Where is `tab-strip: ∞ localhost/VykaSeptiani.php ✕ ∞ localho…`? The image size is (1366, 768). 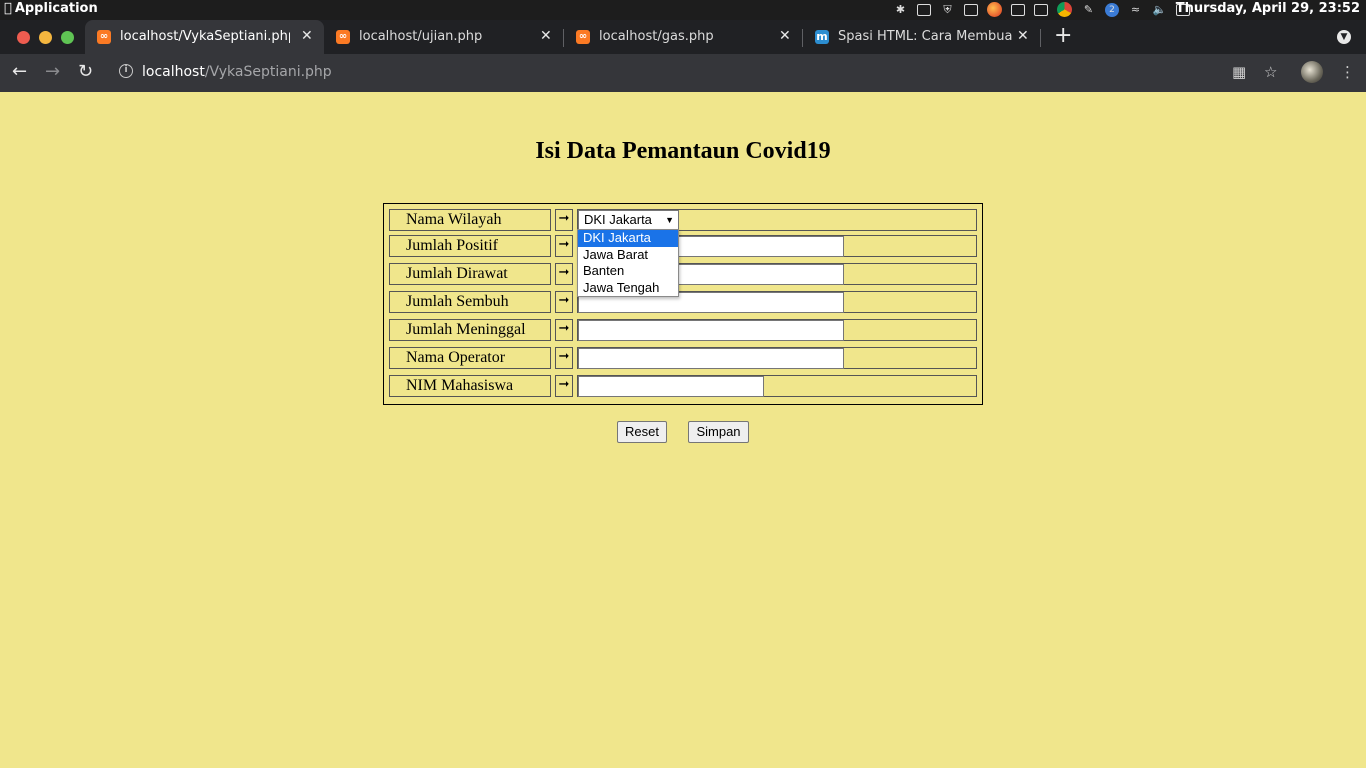
tab-strip: ∞ localhost/VykaSeptiani.php ✕ ∞ localho… is located at coordinates (683, 37).